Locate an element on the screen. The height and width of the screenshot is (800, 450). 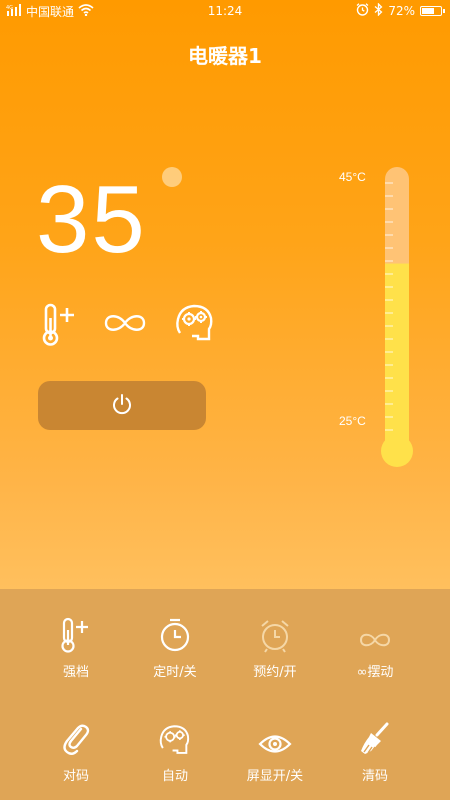
thermometer-min-label: 25°C is located at coordinates (352, 421).